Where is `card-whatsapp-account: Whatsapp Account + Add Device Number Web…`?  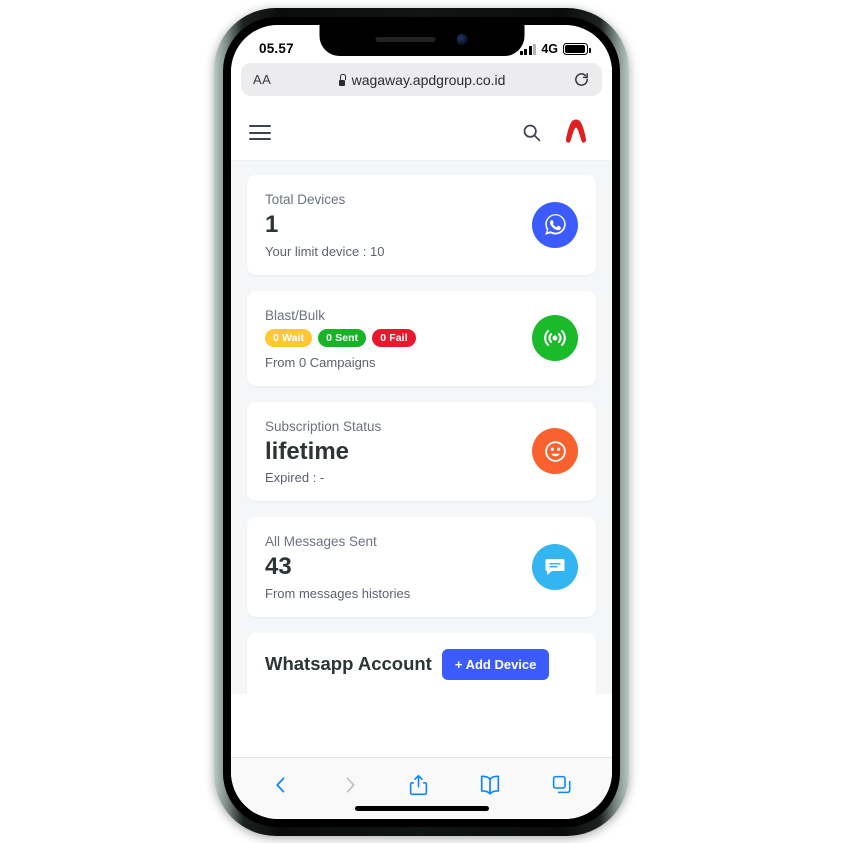
card-whatsapp-account: Whatsapp Account + Add Device Number Web… is located at coordinates (421, 663).